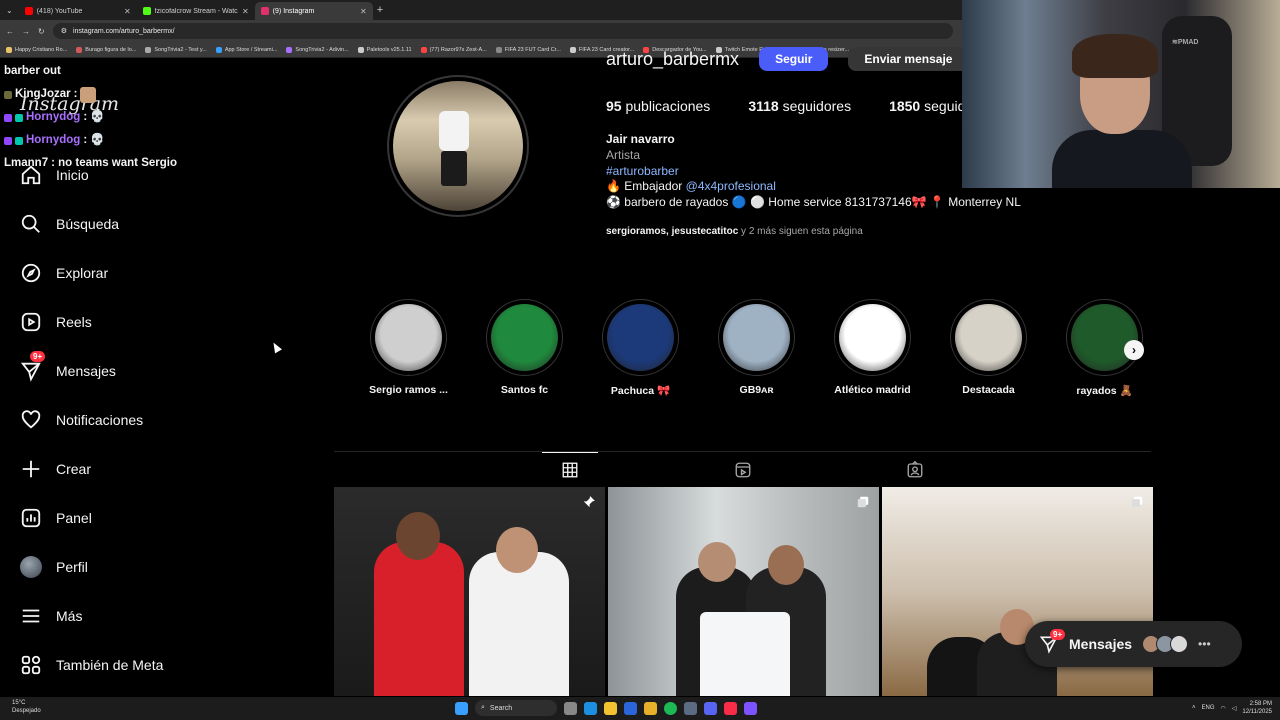 Image resolution: width=1280 pixels, height=720 pixels. Describe the element at coordinates (710, 708) in the screenshot. I see `discord-icon` at that location.